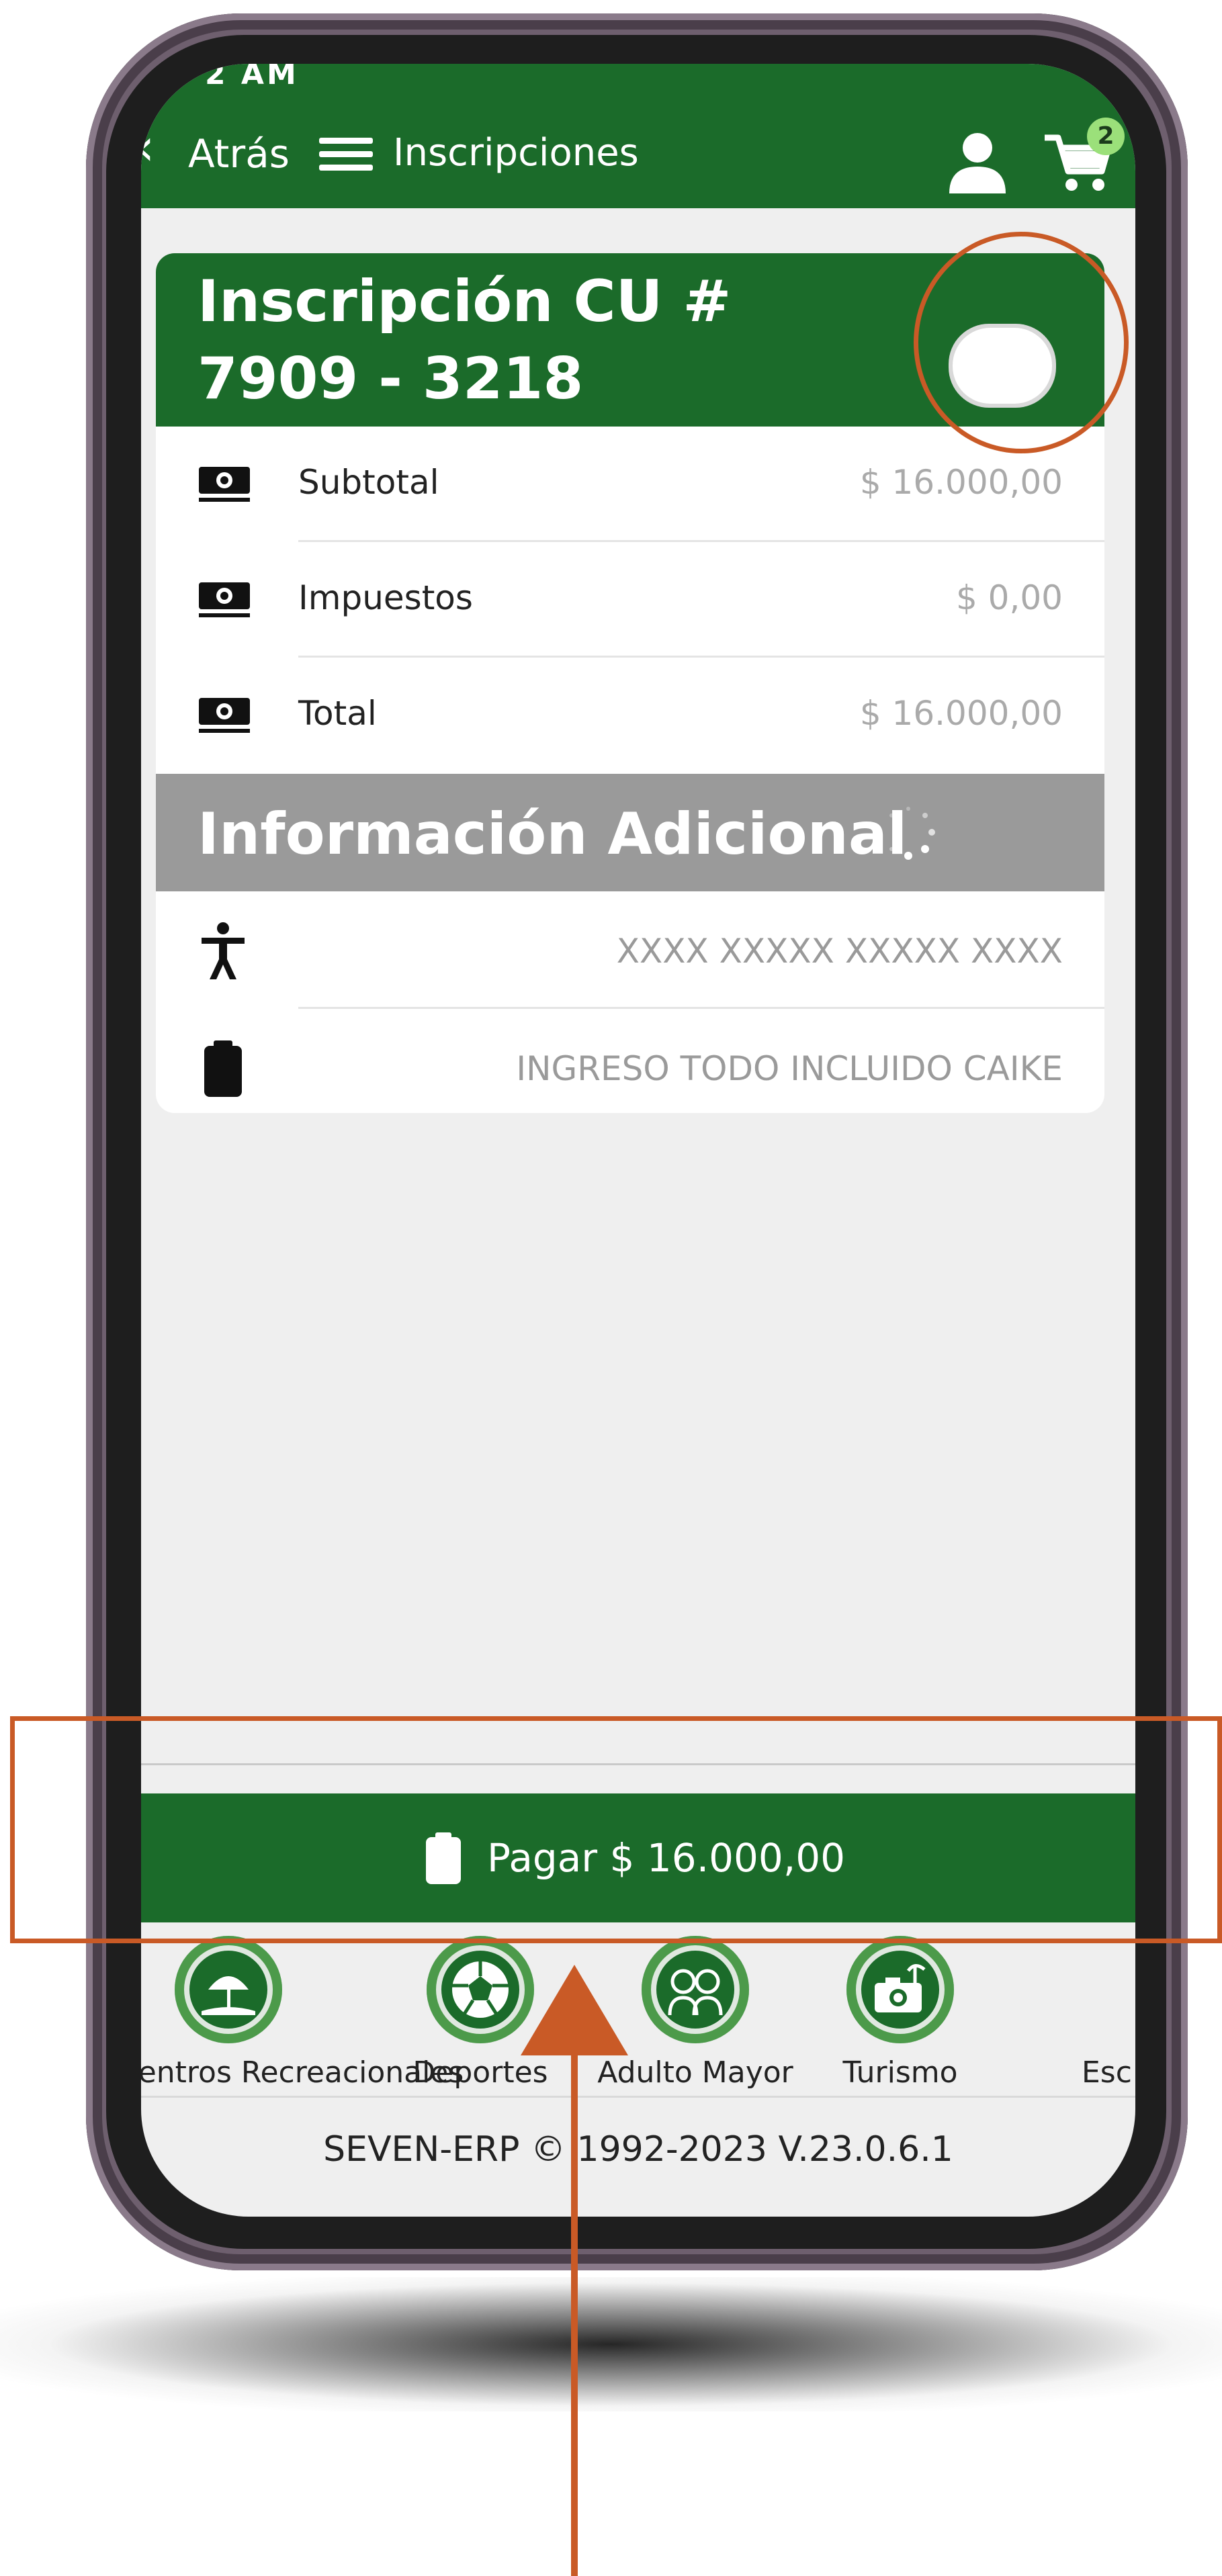 The width and height of the screenshot is (1222, 2576). I want to click on row-label: Total, so click(337, 714).